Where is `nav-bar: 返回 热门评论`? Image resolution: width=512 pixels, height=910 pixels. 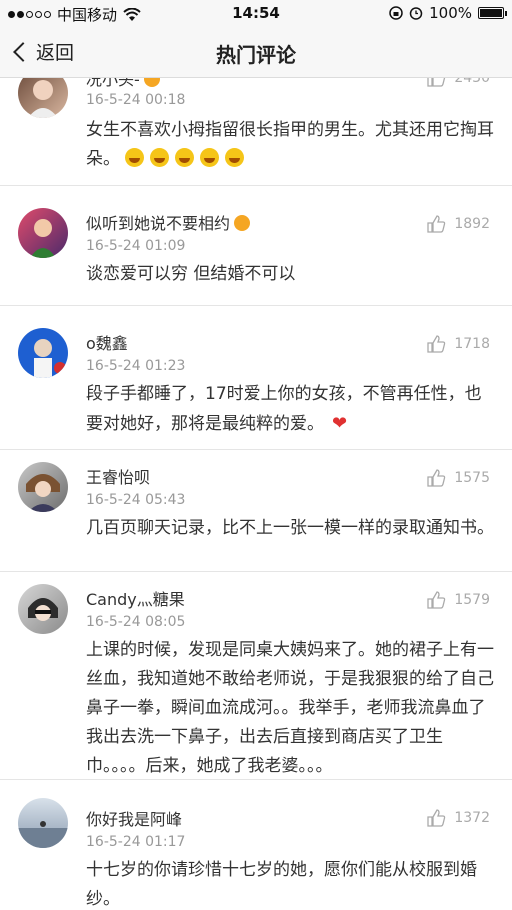 nav-bar: 返回 热门评论 is located at coordinates (256, 52).